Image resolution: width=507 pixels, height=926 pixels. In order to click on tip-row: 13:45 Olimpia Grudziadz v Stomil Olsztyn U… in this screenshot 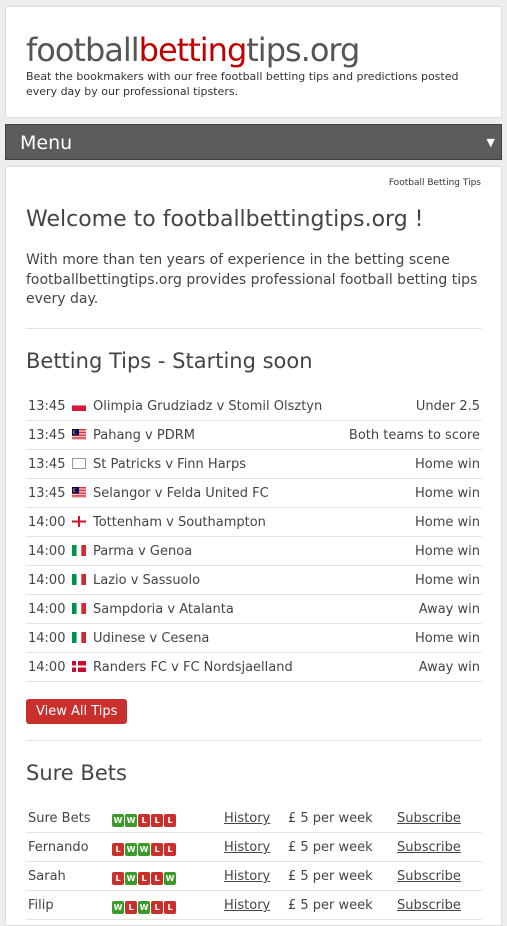, I will do `click(254, 406)`.